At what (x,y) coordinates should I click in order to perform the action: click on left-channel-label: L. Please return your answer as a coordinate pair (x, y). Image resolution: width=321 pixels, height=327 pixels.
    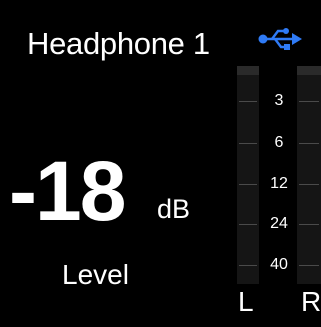
    Looking at the image, I should click on (246, 301).